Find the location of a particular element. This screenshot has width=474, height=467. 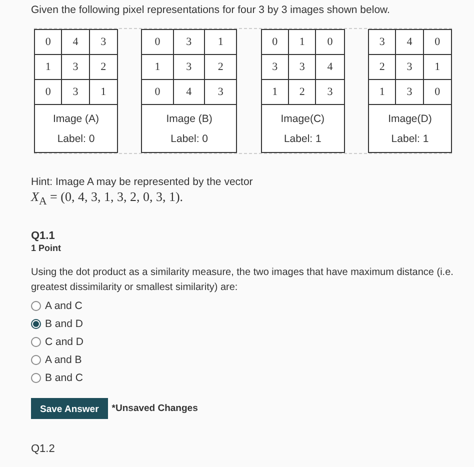

option-label: A and C is located at coordinates (63, 306).